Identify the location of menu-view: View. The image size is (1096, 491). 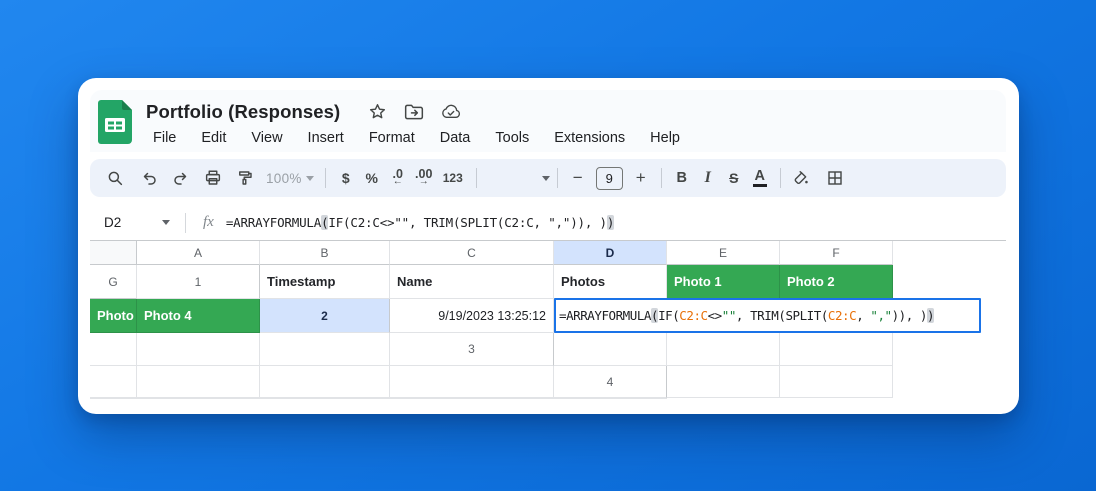
(266, 138).